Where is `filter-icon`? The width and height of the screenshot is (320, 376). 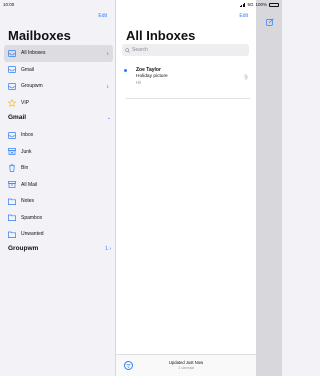
filter-icon is located at coordinates (128, 365).